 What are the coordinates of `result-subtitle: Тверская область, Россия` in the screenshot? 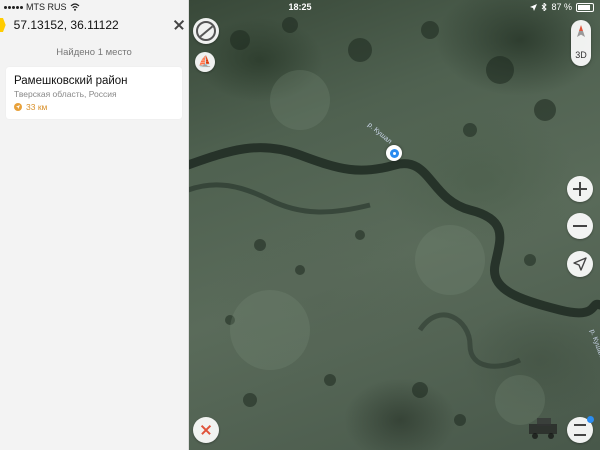 It's located at (65, 94).